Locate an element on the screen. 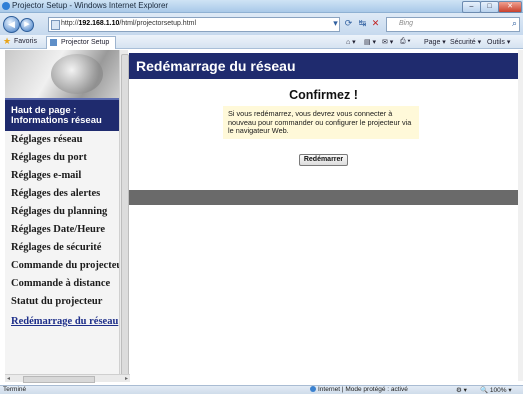 This screenshot has width=523, height=394. print-icon: ⎙ ▾ is located at coordinates (405, 42).